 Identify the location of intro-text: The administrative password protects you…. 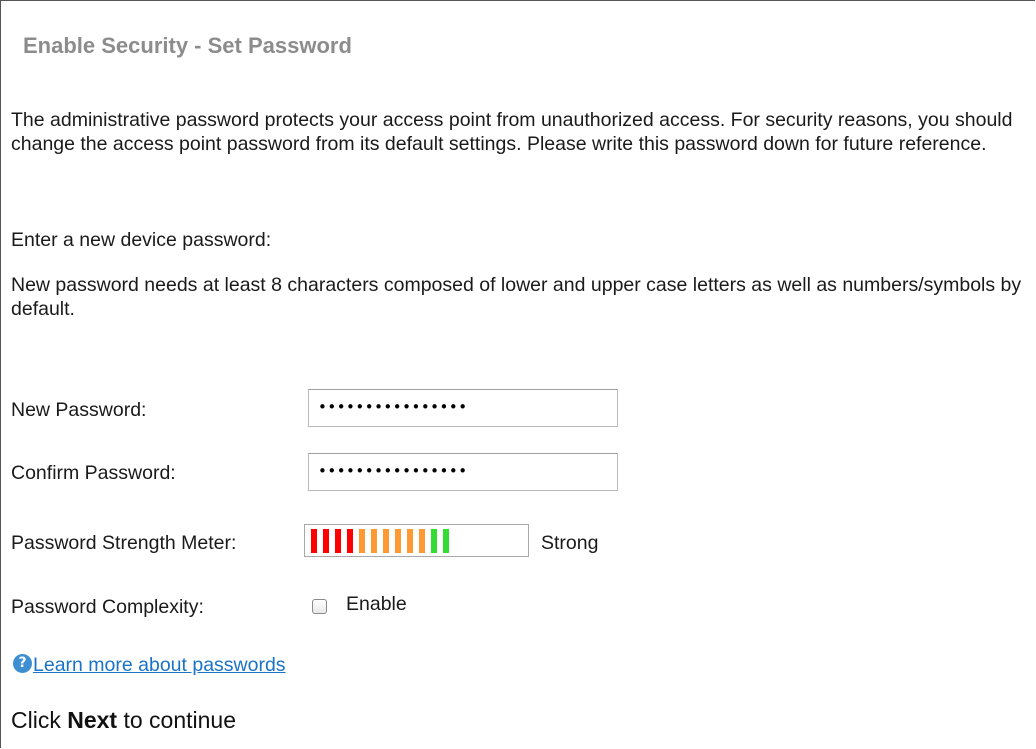
(512, 132).